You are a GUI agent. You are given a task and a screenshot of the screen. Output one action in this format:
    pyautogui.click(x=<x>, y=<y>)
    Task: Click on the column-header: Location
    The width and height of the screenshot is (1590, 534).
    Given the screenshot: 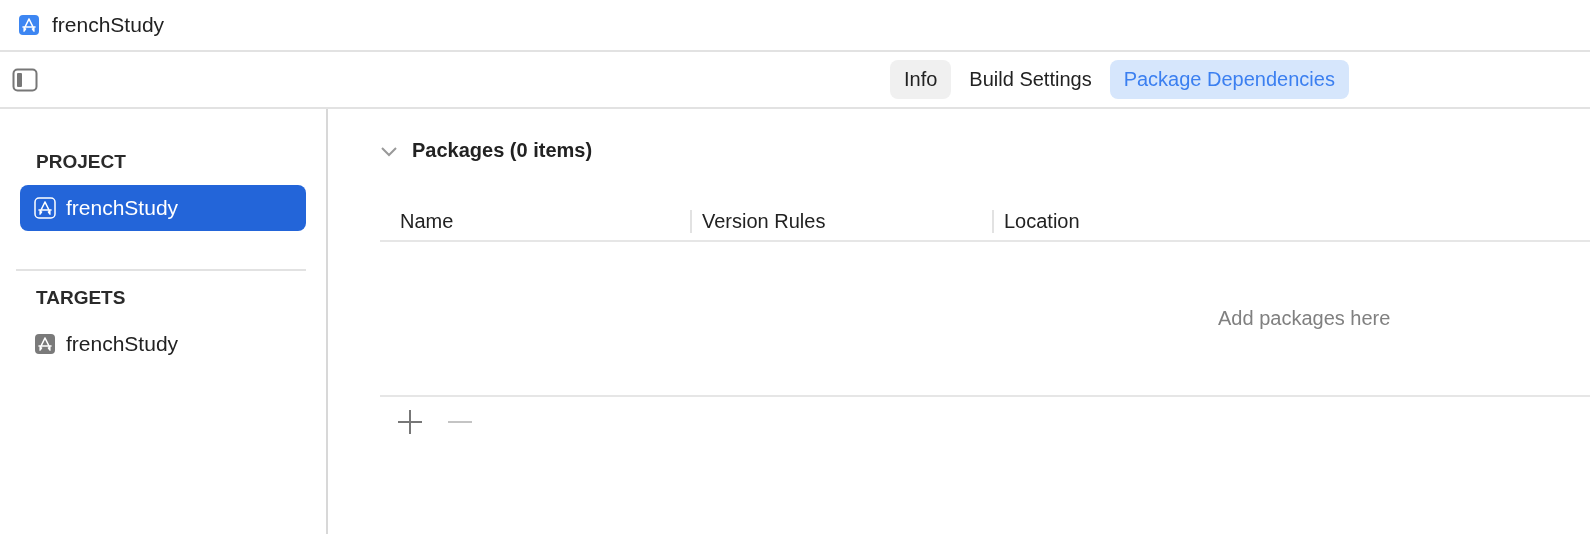 What is the action you would take?
    pyautogui.click(x=1142, y=221)
    